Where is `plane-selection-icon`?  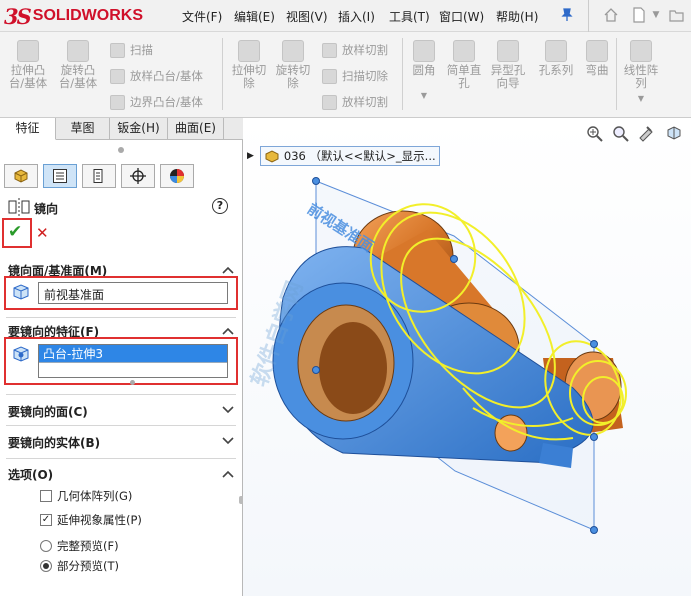 plane-selection-icon is located at coordinates (21, 292).